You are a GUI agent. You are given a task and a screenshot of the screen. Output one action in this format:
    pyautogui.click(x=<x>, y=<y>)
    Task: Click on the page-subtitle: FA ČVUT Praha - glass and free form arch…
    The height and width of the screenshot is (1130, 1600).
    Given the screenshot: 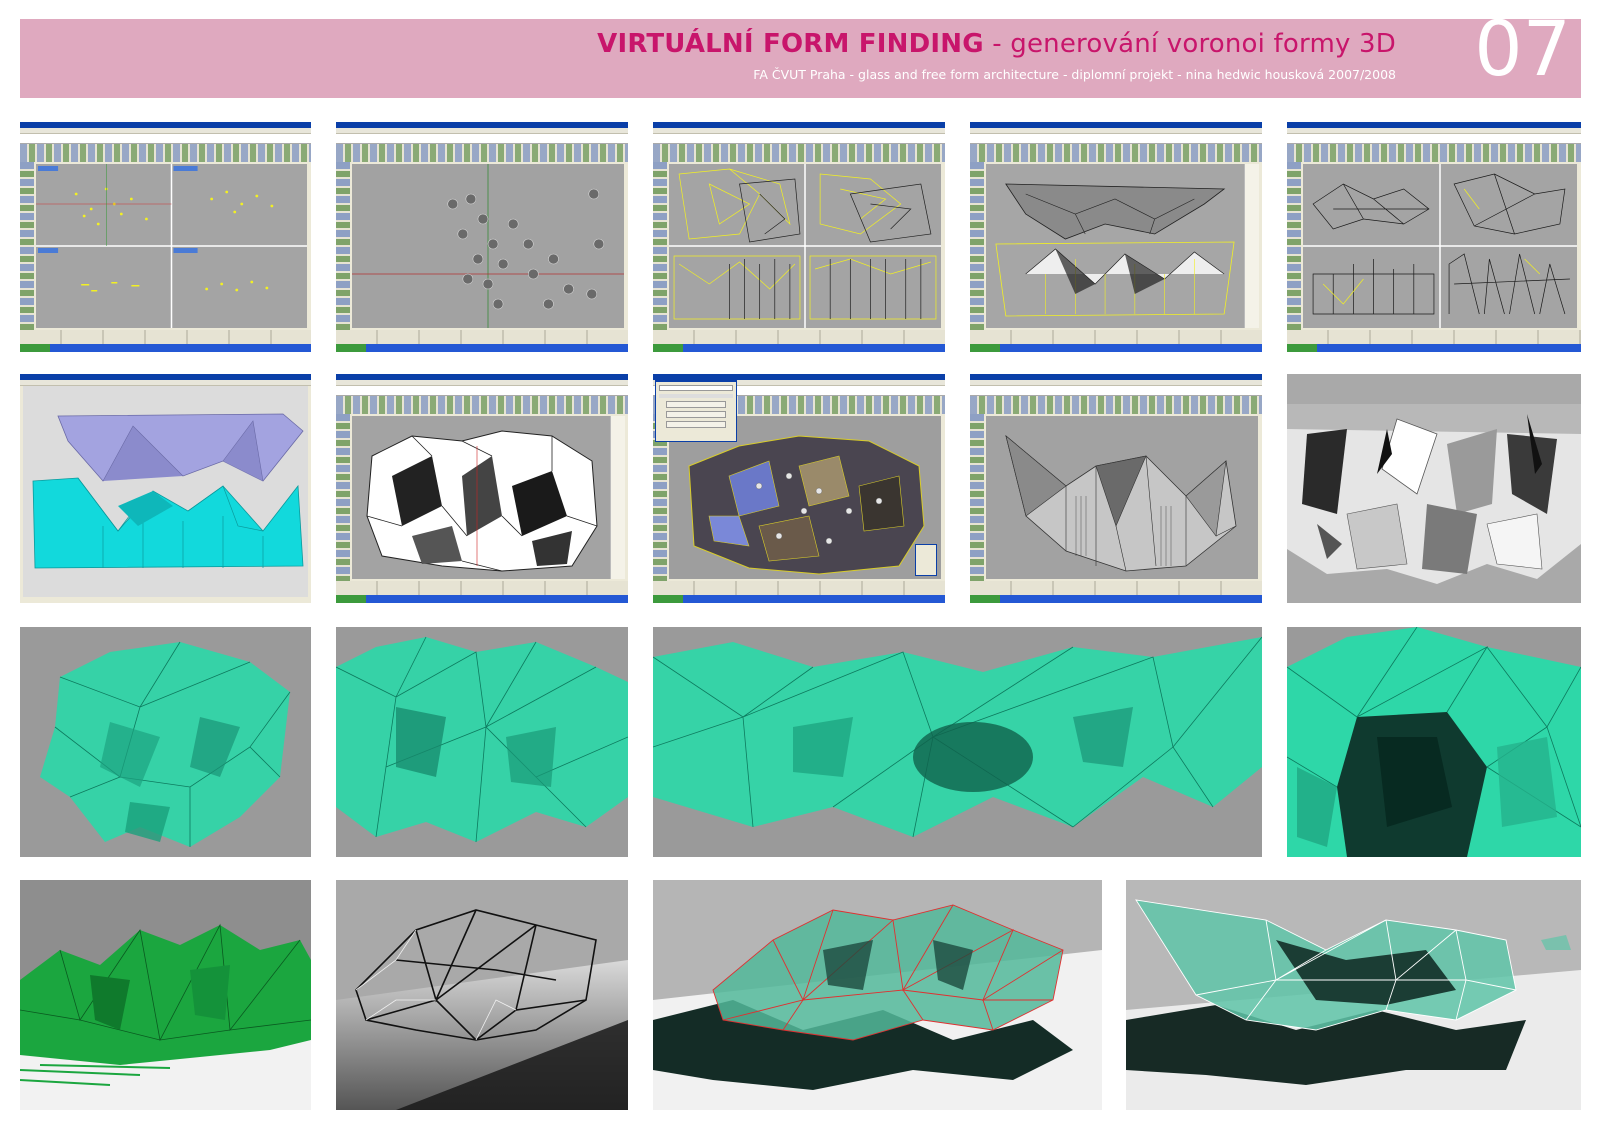 What is the action you would take?
    pyautogui.click(x=1074, y=74)
    